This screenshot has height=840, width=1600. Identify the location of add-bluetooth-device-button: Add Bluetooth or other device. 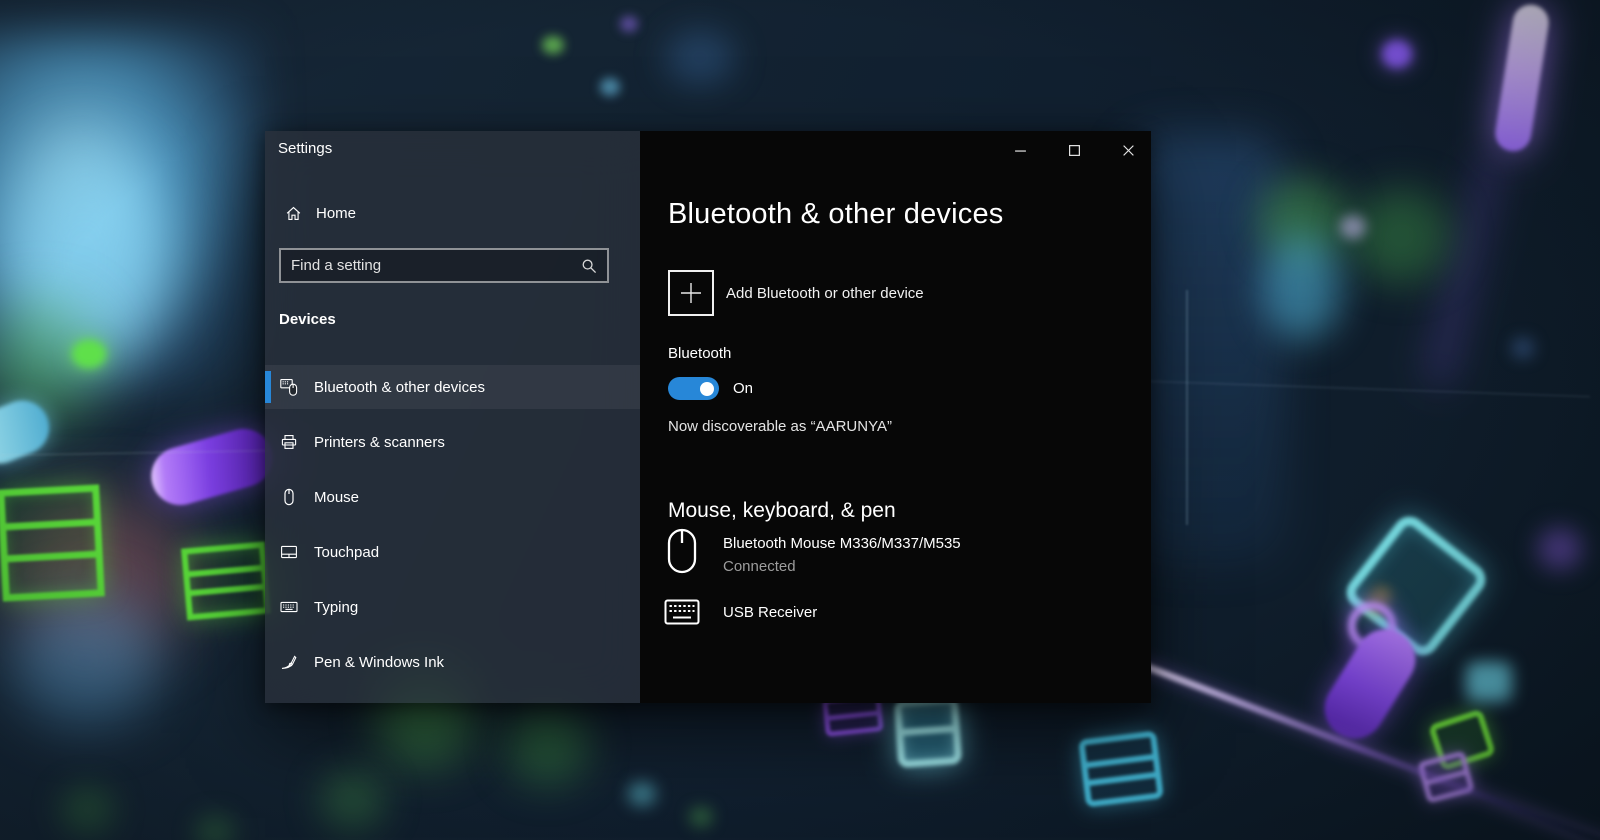
(897, 293).